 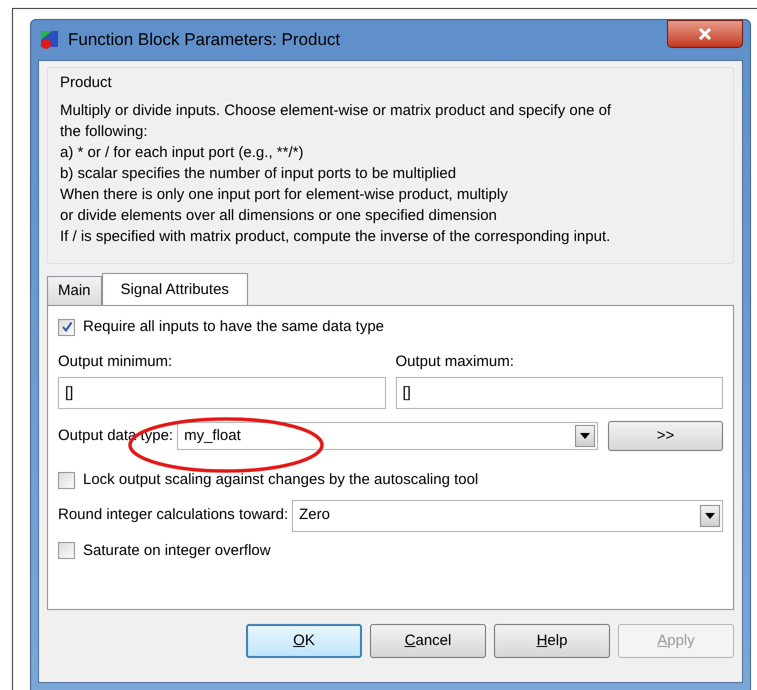 I want to click on window-title: Function Block Parameters: Product, so click(x=204, y=40).